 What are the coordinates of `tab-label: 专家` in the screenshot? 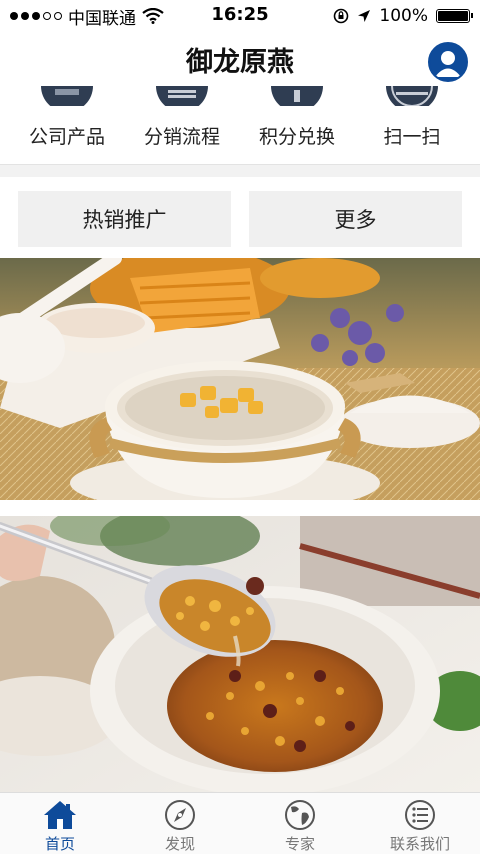 It's located at (299, 844).